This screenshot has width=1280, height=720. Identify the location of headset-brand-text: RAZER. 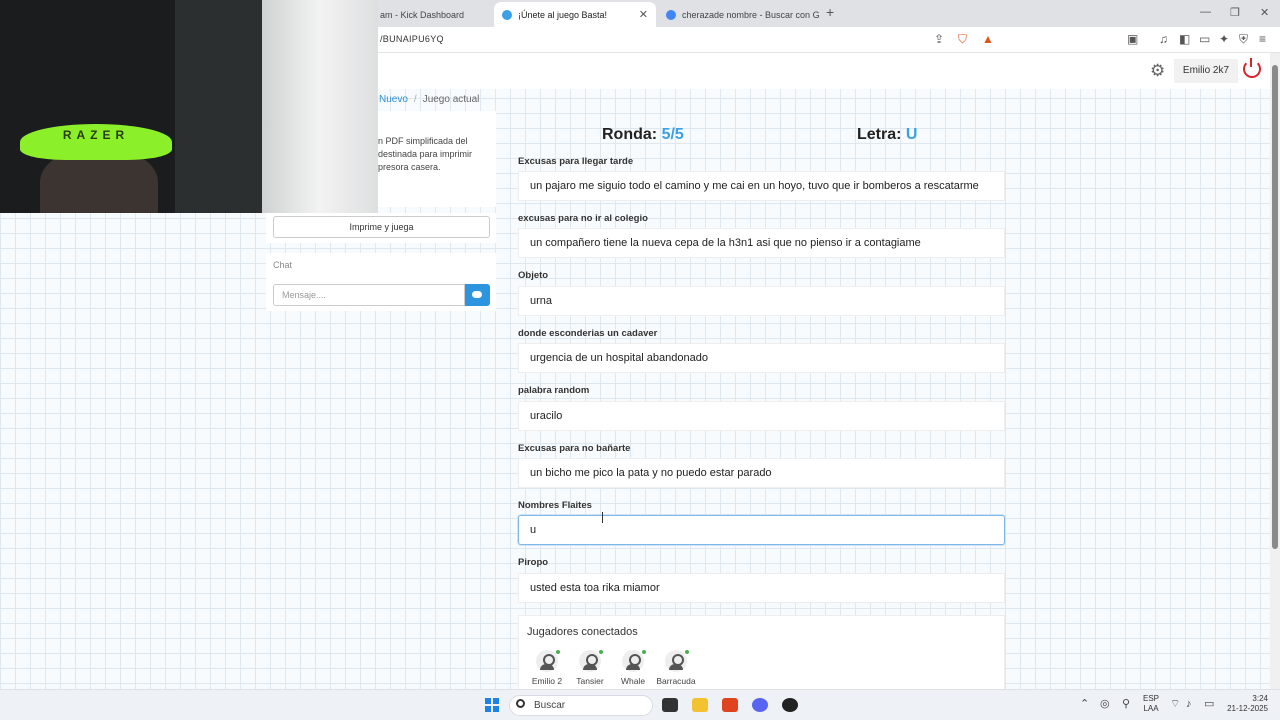
(96, 135).